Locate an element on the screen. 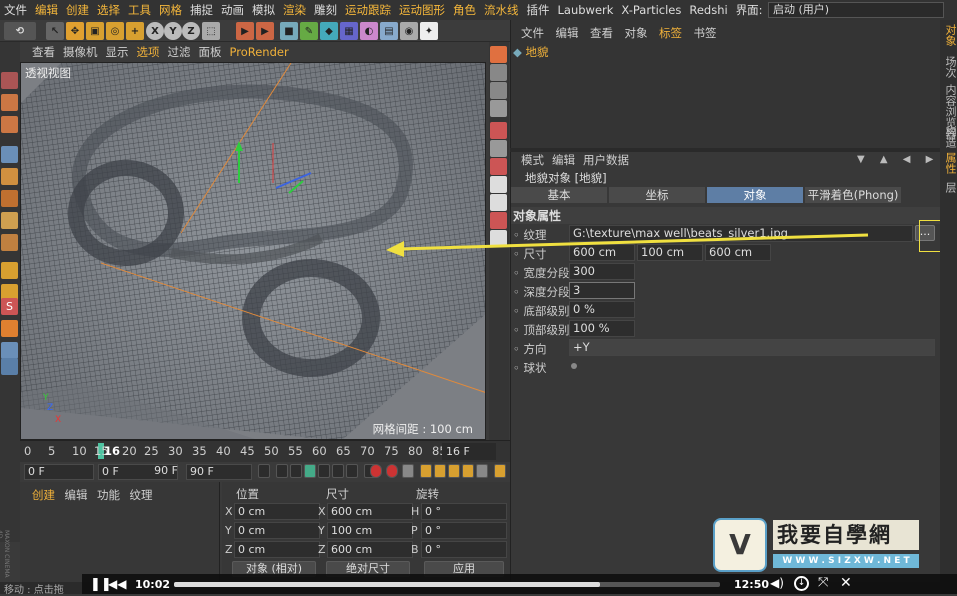  pos-x-field: 0 cm is located at coordinates (277, 511).